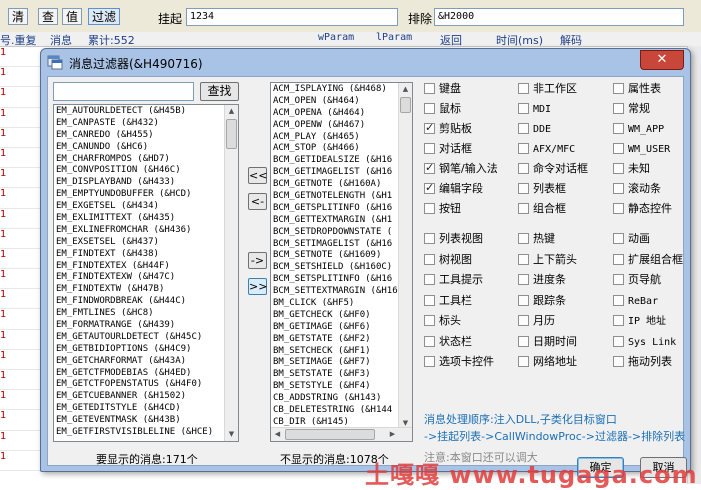  Describe the element at coordinates (365, 63) in the screenshot. I see `dialog-titlebar: 消息过滤器(&H490716) ✕` at that location.